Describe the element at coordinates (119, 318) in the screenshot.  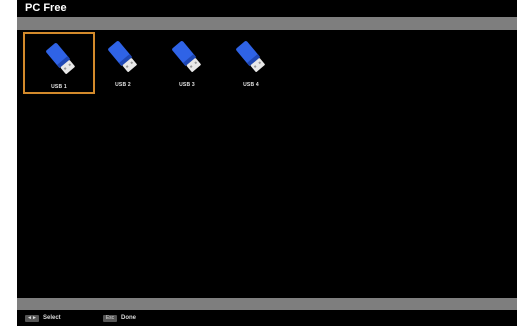
I see `exit-hint: Esc Done` at that location.